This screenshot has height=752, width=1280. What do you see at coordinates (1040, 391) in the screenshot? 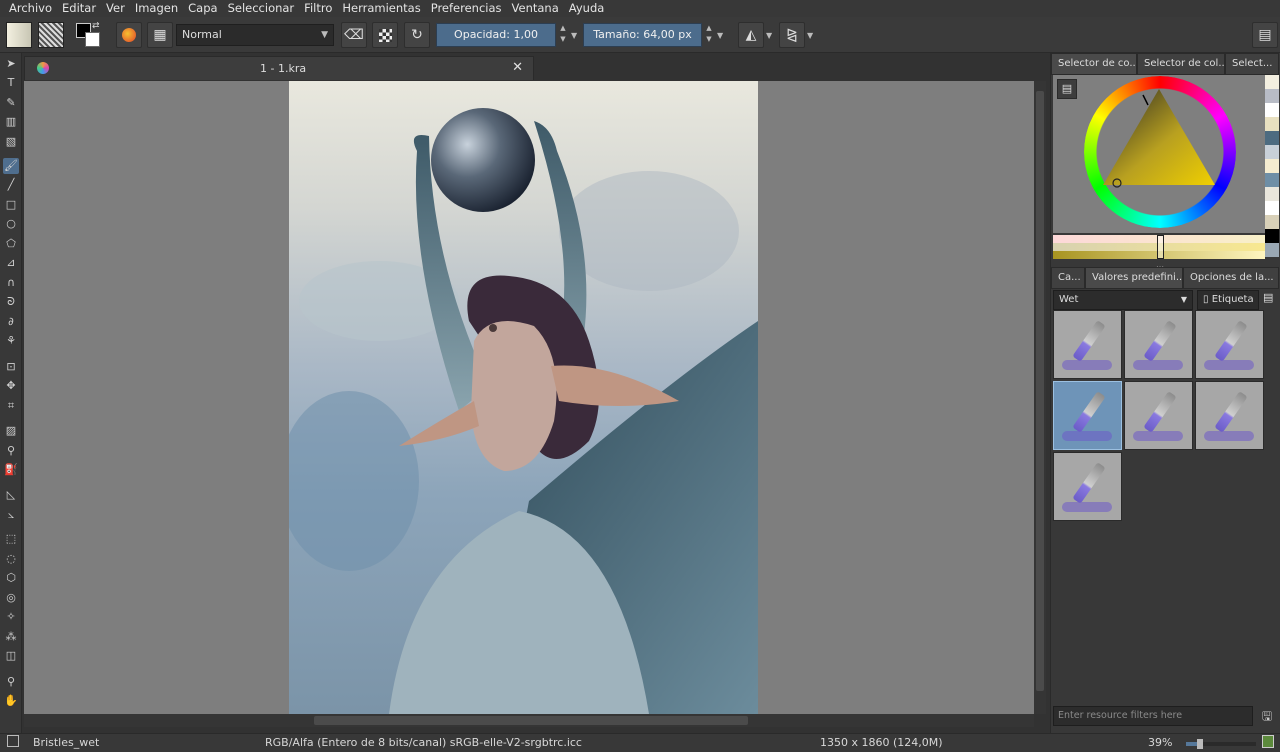
I see `vertical-scrollbar-thumb` at bounding box center [1040, 391].